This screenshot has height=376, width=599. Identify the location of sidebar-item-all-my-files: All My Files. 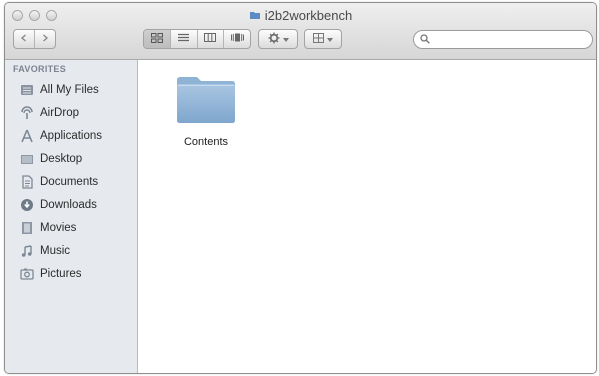
(77, 90).